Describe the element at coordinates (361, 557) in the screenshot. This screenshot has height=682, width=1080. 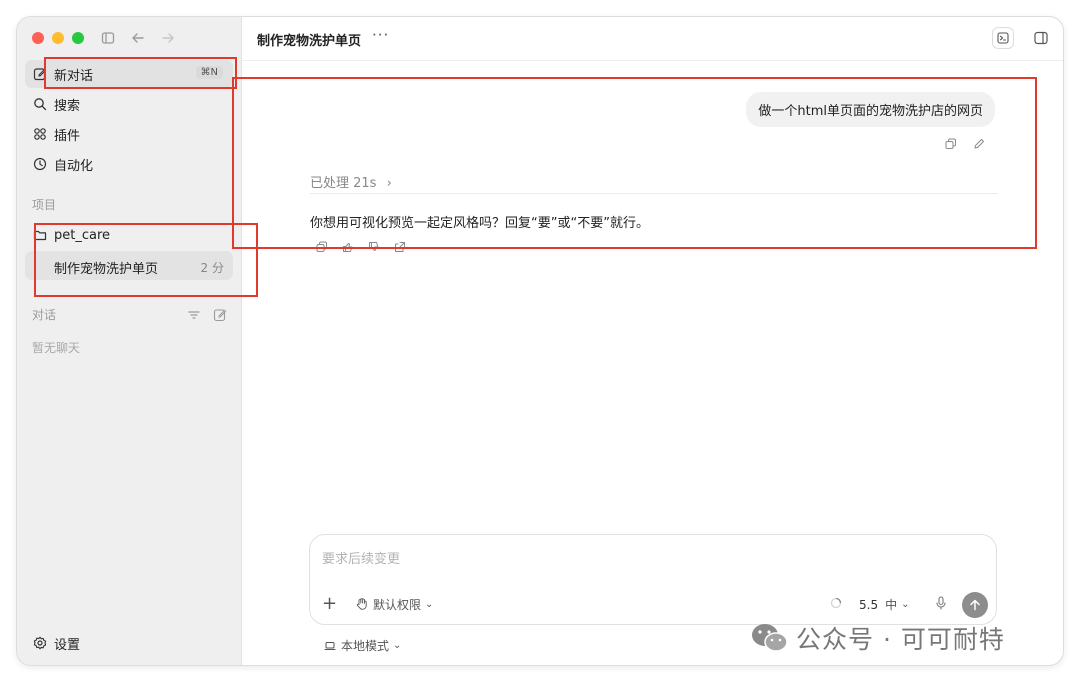
I see `composer-input: 要求后续变更` at that location.